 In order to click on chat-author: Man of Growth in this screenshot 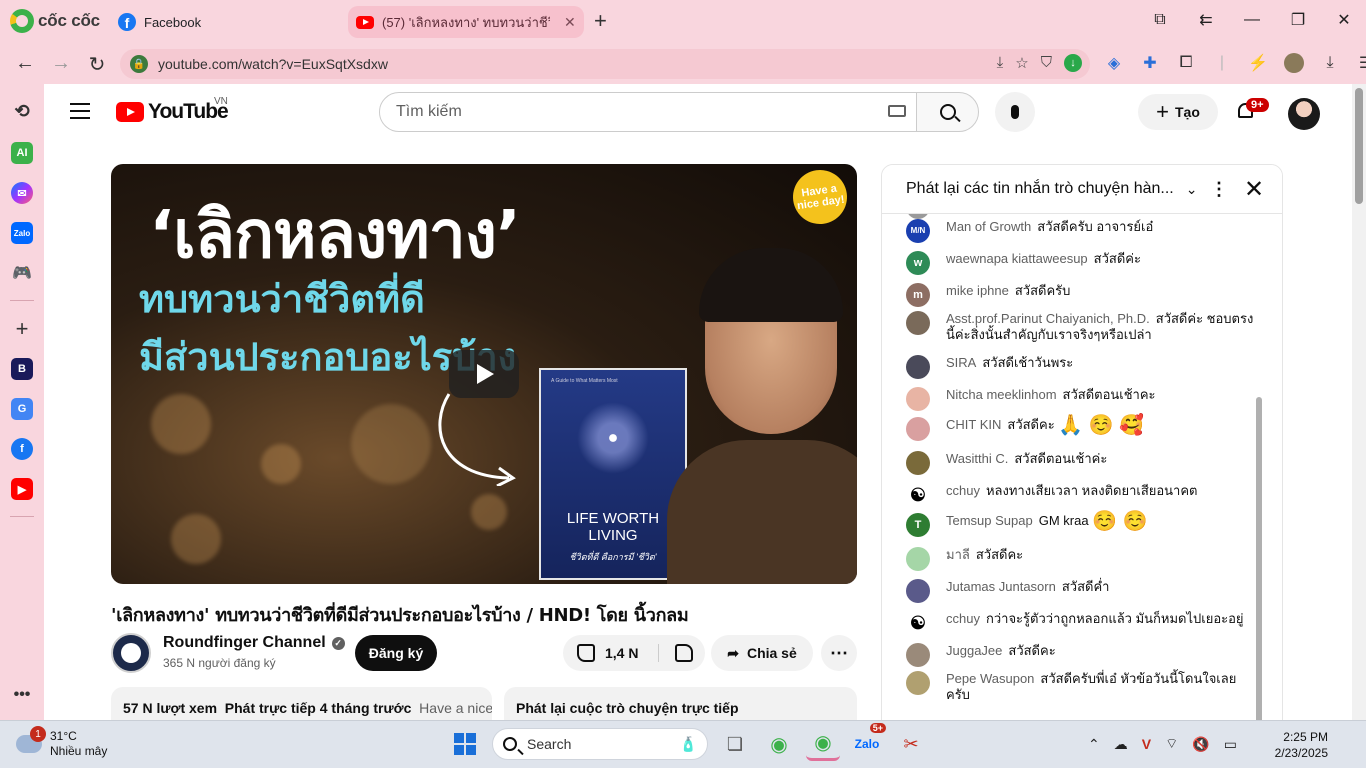, I will do `click(988, 226)`.